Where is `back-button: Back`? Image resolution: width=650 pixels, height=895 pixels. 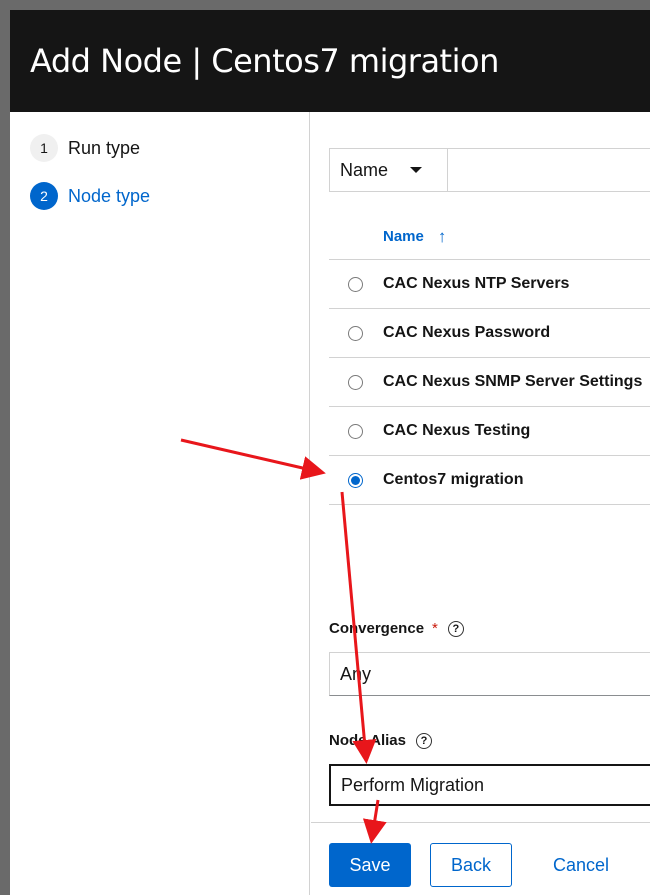 back-button: Back is located at coordinates (471, 865).